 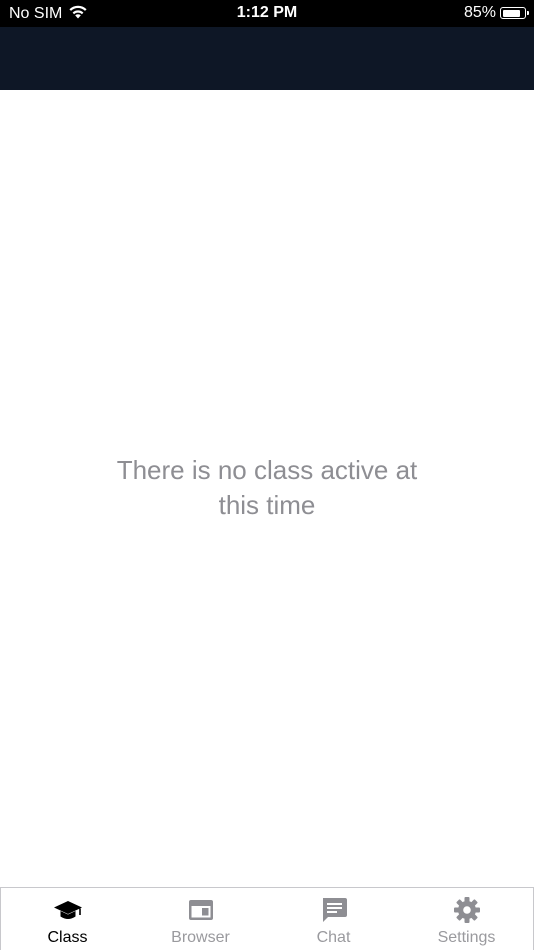 What do you see at coordinates (68, 910) in the screenshot?
I see `graduation-cap-icon` at bounding box center [68, 910].